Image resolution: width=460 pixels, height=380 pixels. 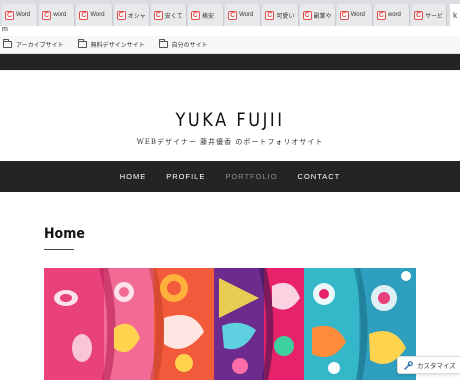 What do you see at coordinates (230, 62) in the screenshot?
I see `site-top-bar` at bounding box center [230, 62].